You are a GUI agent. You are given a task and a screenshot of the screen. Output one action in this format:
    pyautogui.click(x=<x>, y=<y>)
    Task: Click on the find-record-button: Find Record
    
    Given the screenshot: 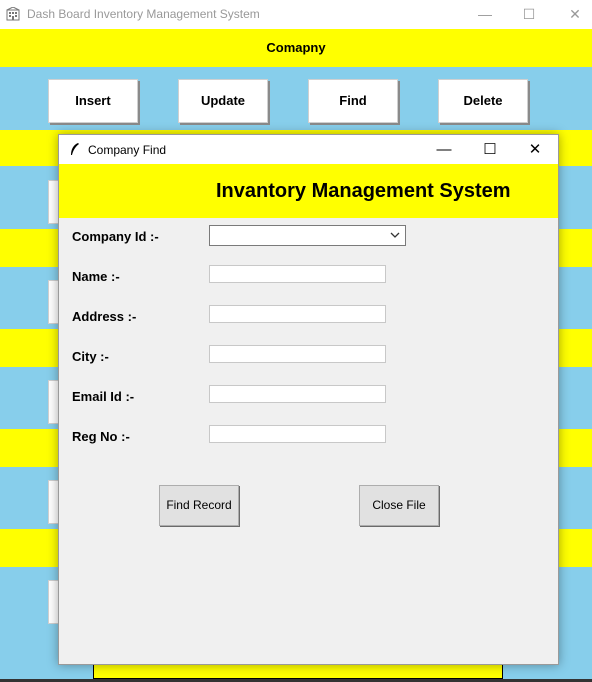 What is the action you would take?
    pyautogui.click(x=199, y=505)
    